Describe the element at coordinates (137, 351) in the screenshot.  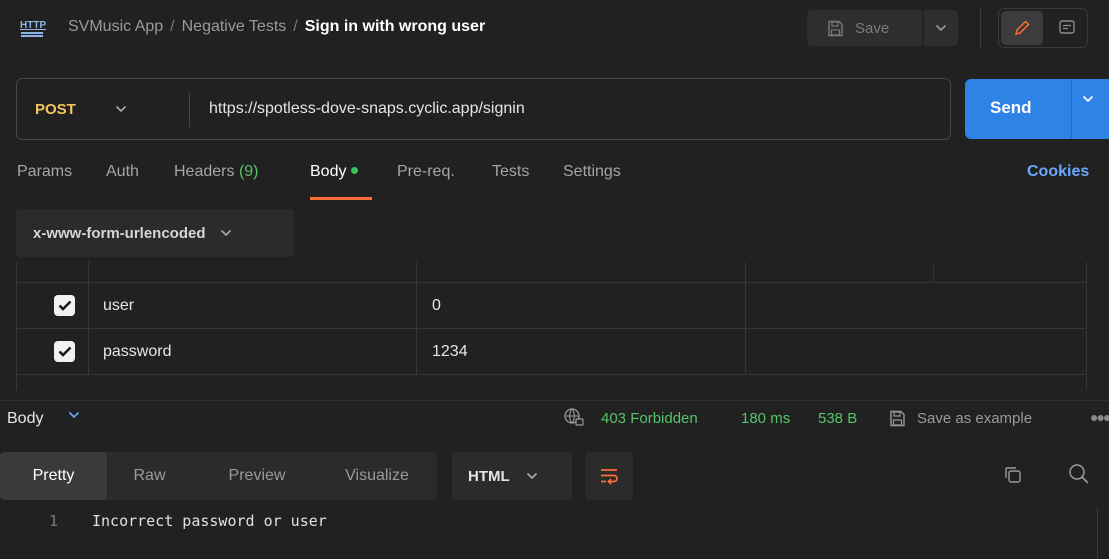
I see `key-text: password` at that location.